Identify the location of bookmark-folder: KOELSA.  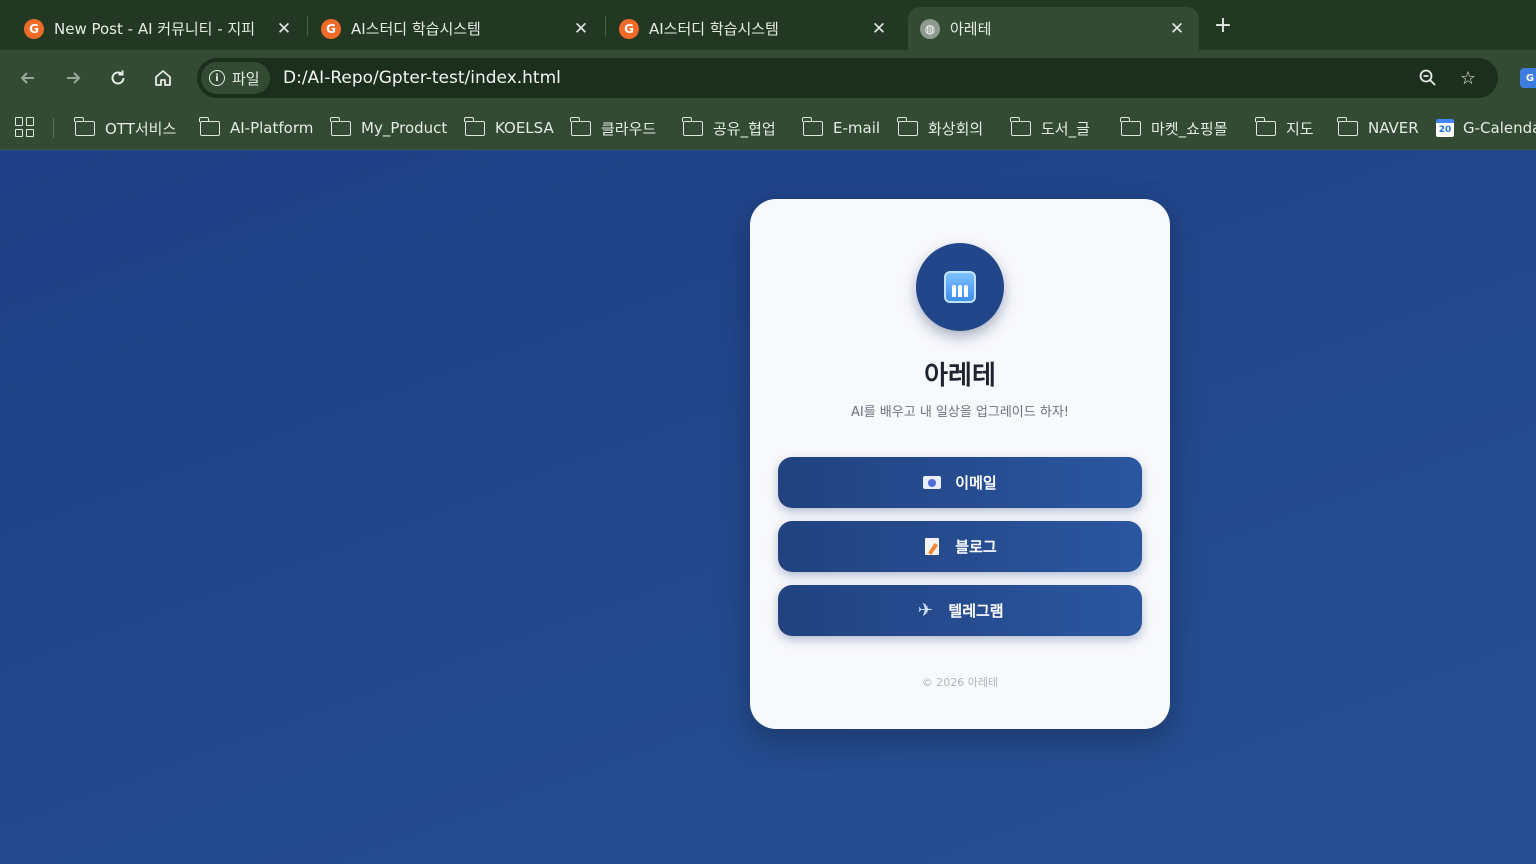
(509, 128).